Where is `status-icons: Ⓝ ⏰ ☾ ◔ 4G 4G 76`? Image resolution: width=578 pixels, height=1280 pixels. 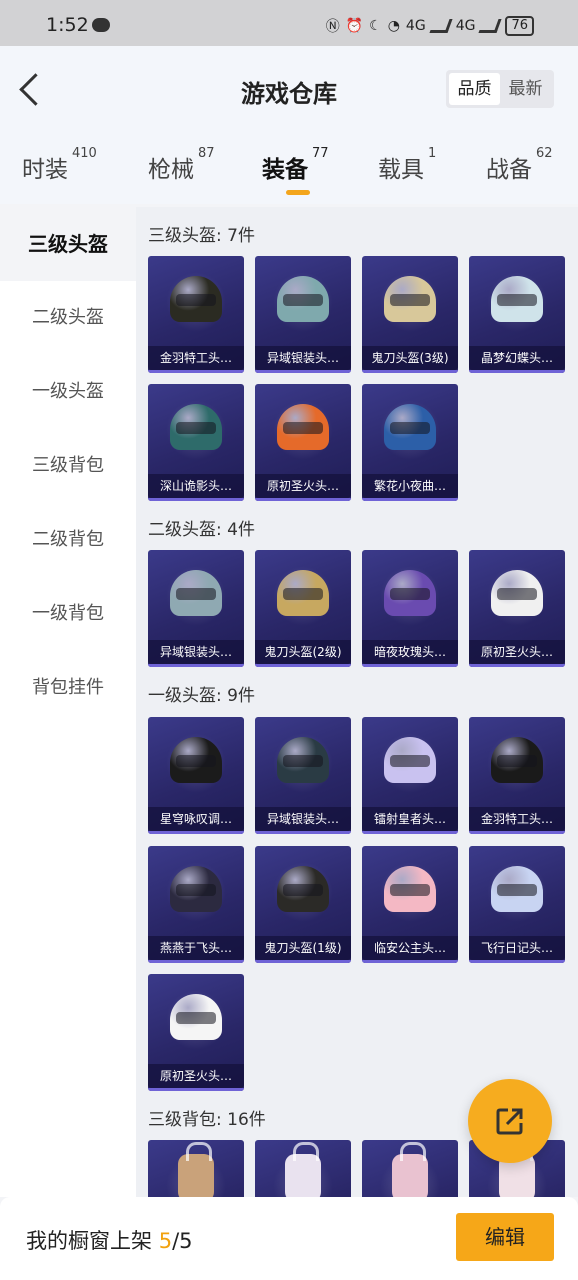 status-icons: Ⓝ ⏰ ☾ ◔ 4G 4G 76 is located at coordinates (430, 26).